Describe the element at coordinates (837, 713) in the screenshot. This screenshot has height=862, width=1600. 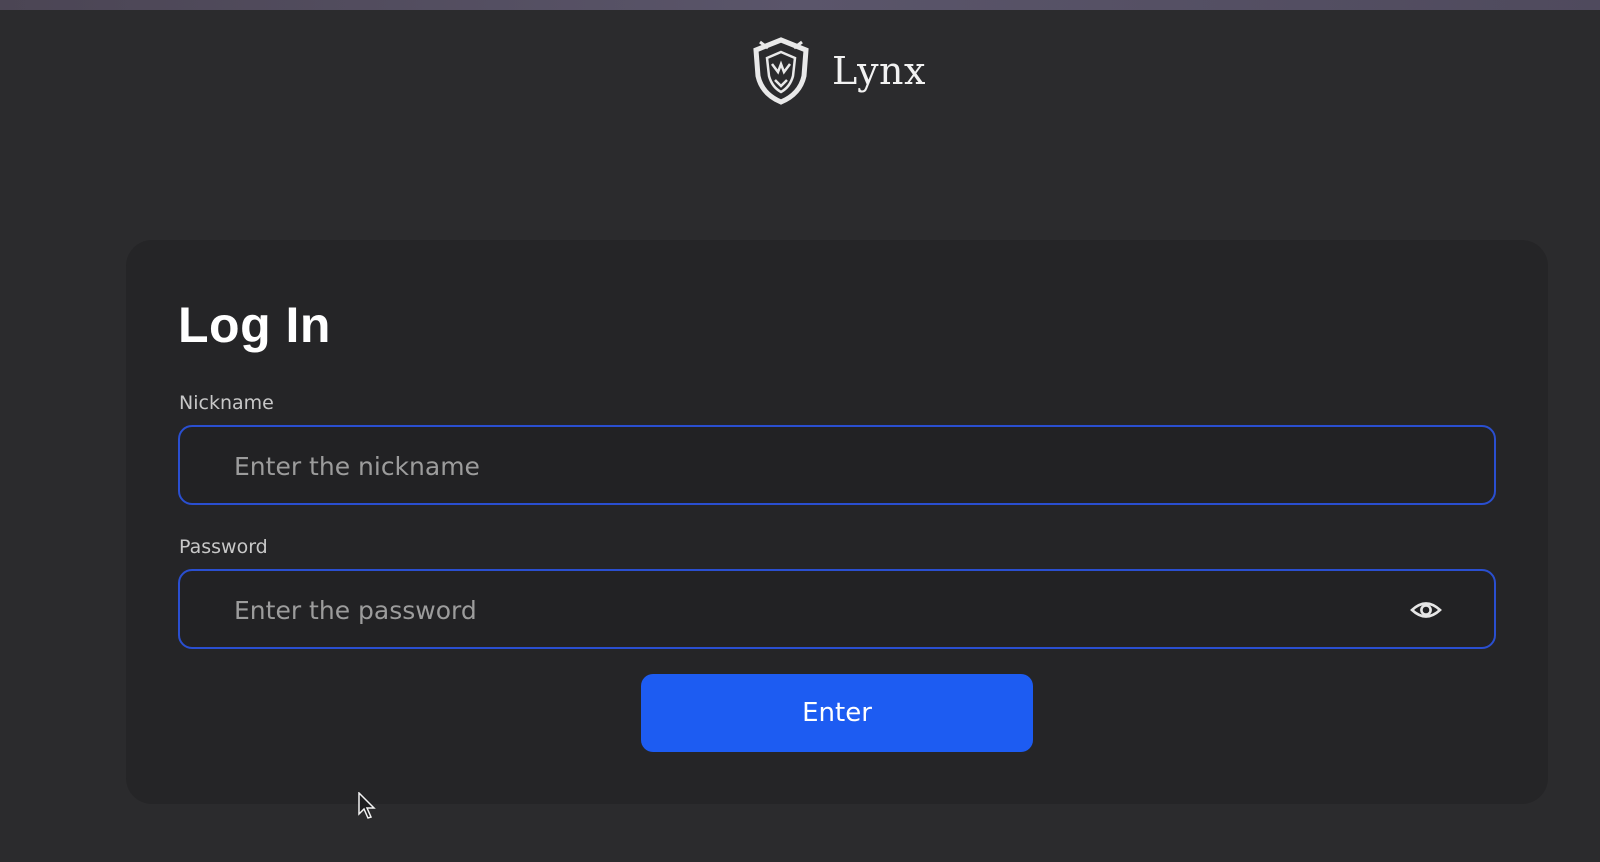
I see `enter-button: Enter` at that location.